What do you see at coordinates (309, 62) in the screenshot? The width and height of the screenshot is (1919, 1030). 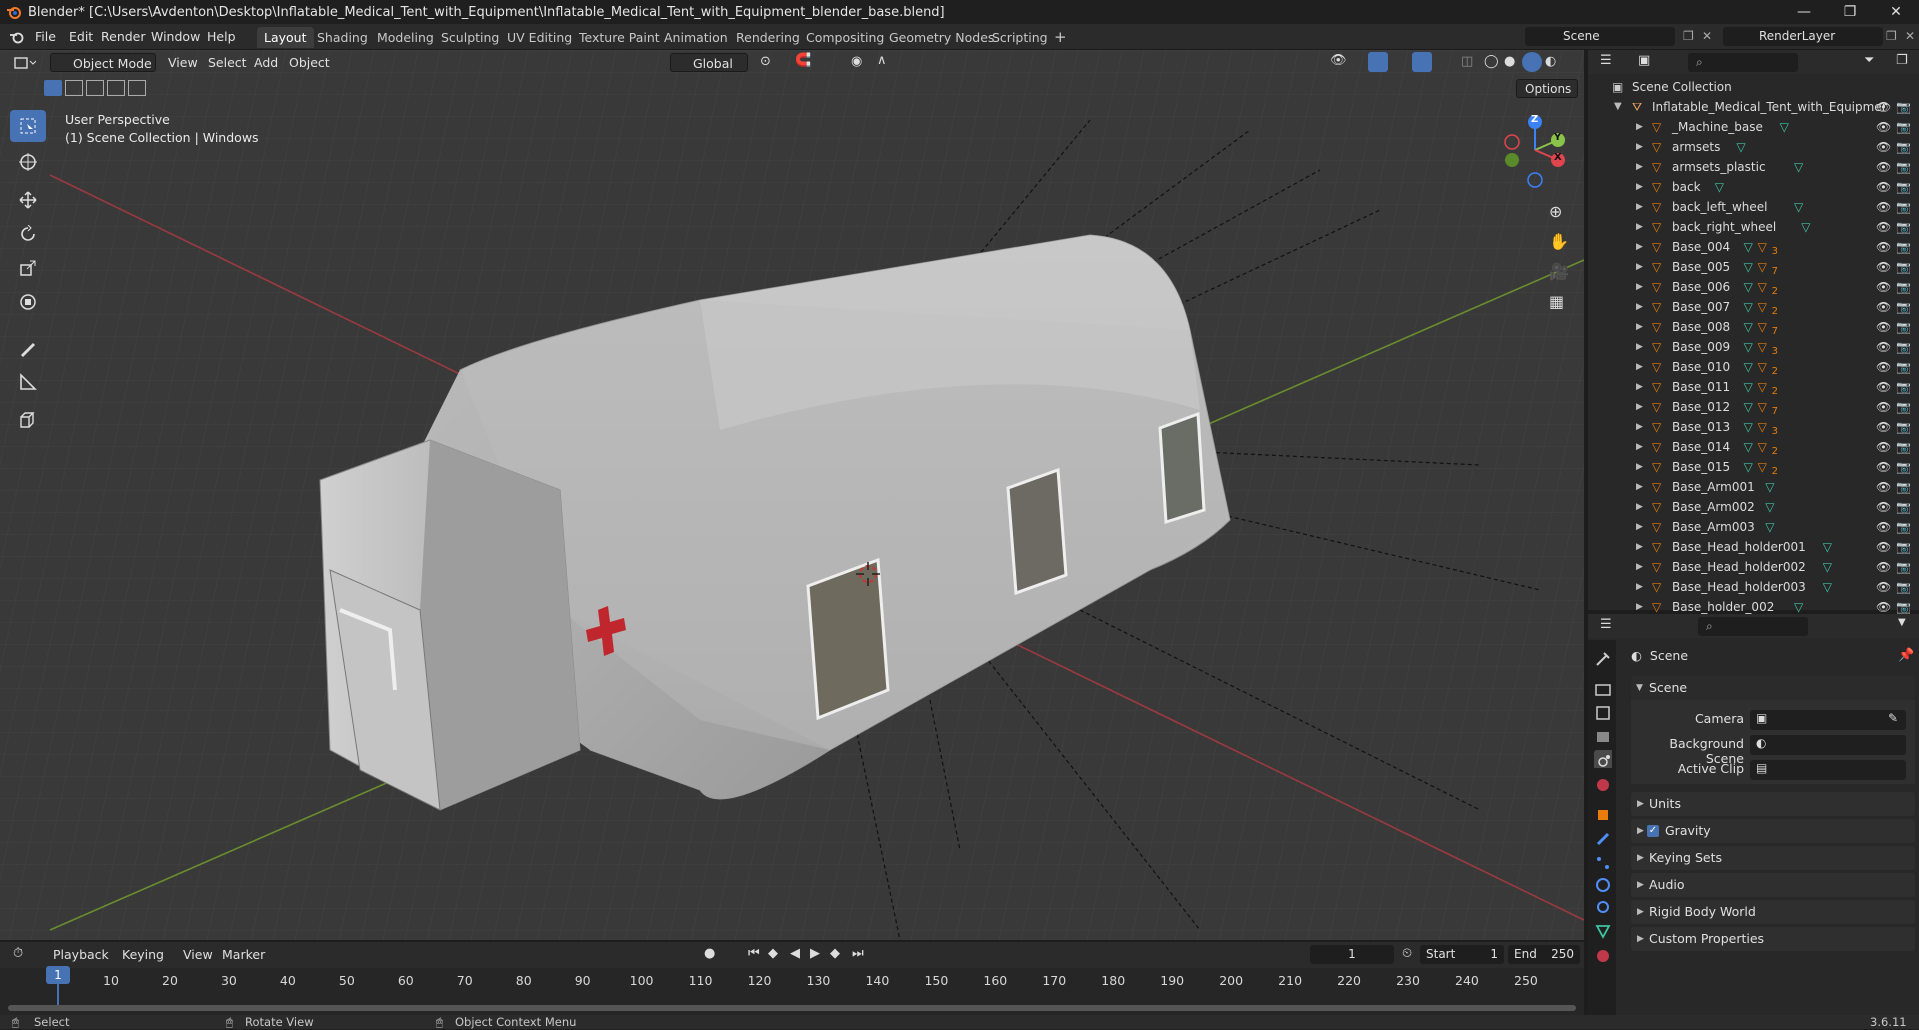 I see `menu-object: Object` at bounding box center [309, 62].